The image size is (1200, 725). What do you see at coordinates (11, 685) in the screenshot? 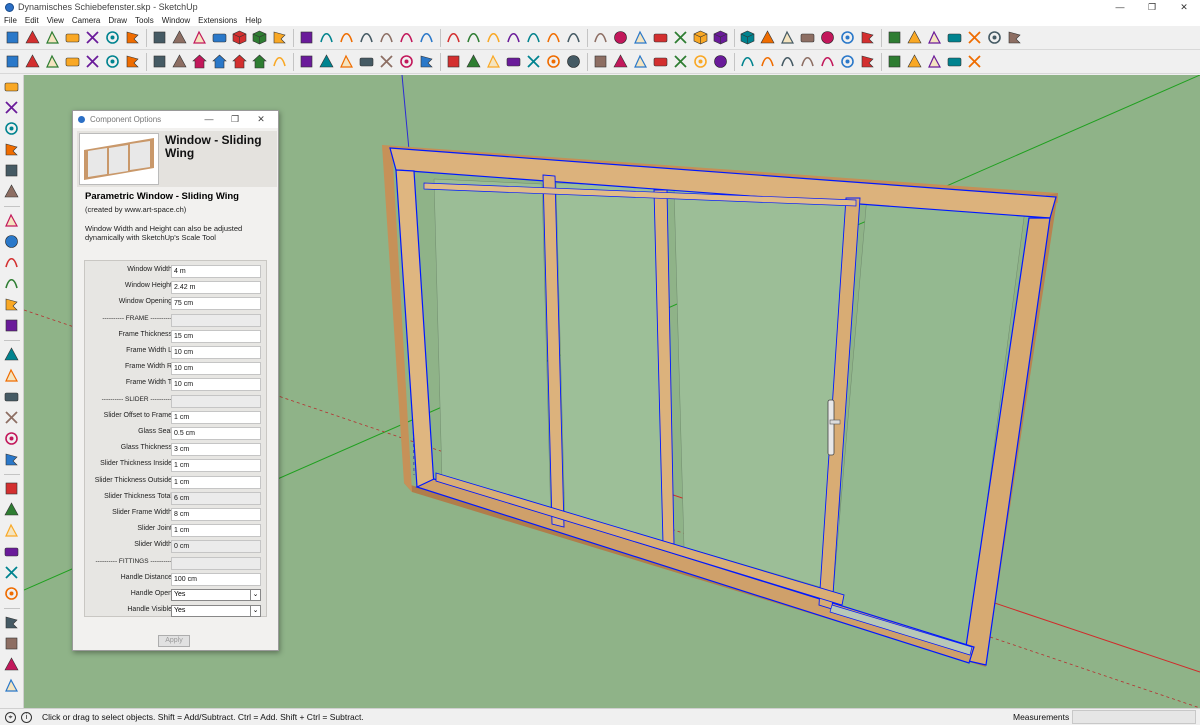
I see `record-icon` at bounding box center [11, 685].